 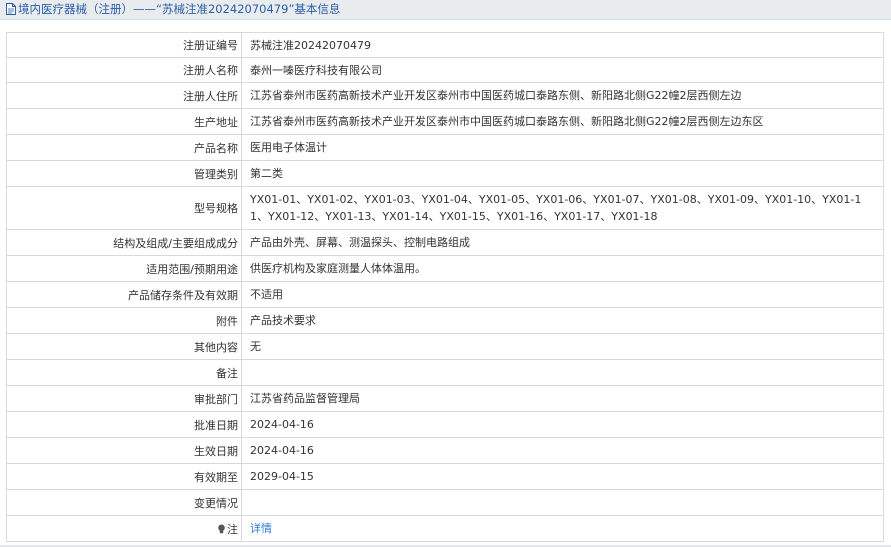 What do you see at coordinates (288, 147) in the screenshot?
I see `field-value: 医用电子体温计` at bounding box center [288, 147].